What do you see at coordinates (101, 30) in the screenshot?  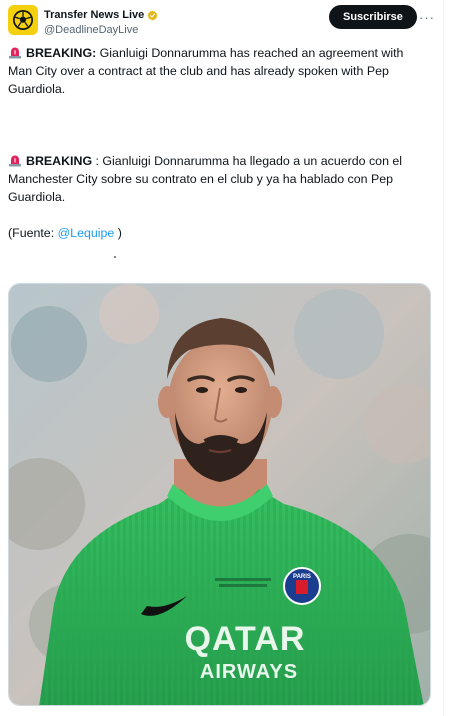 I see `account-handle: @DeadlineDayLive` at bounding box center [101, 30].